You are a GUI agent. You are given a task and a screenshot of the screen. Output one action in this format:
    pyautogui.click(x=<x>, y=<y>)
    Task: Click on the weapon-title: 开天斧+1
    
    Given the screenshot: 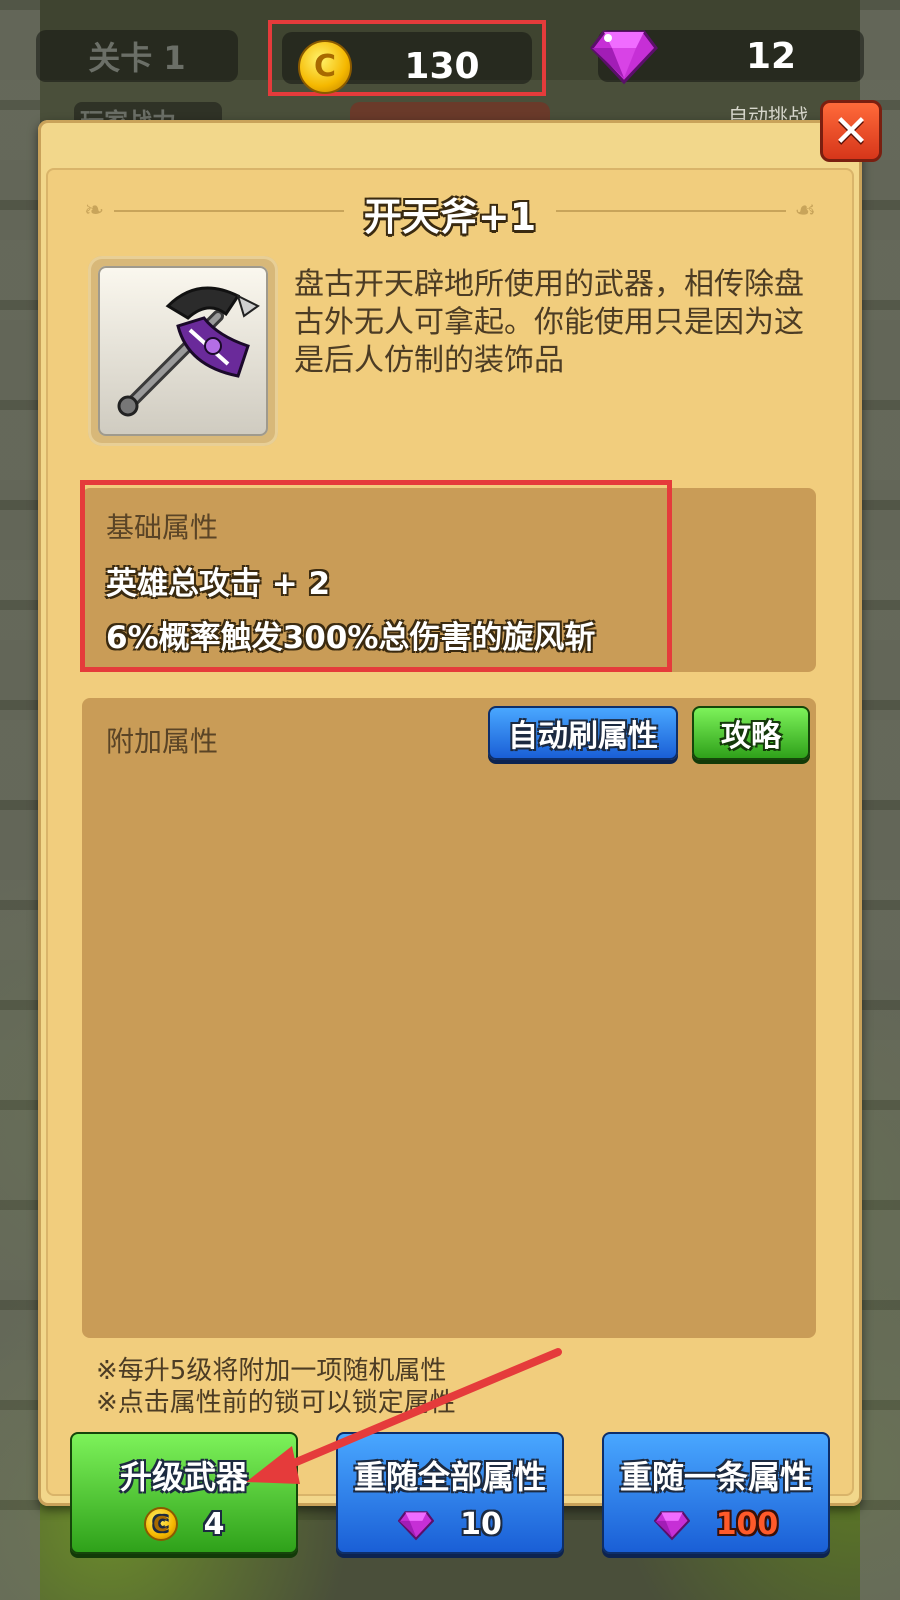 What is the action you would take?
    pyautogui.click(x=450, y=217)
    